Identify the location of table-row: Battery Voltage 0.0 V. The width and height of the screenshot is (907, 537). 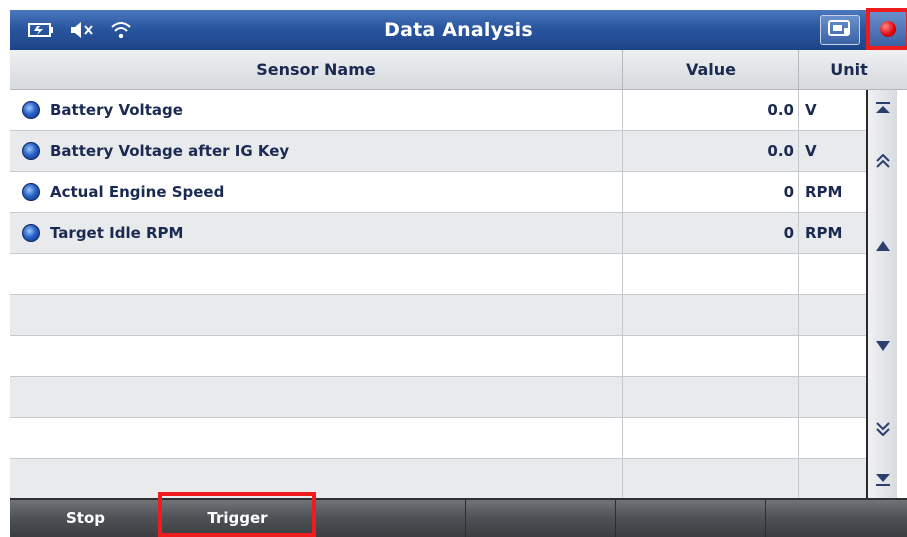
(441, 110).